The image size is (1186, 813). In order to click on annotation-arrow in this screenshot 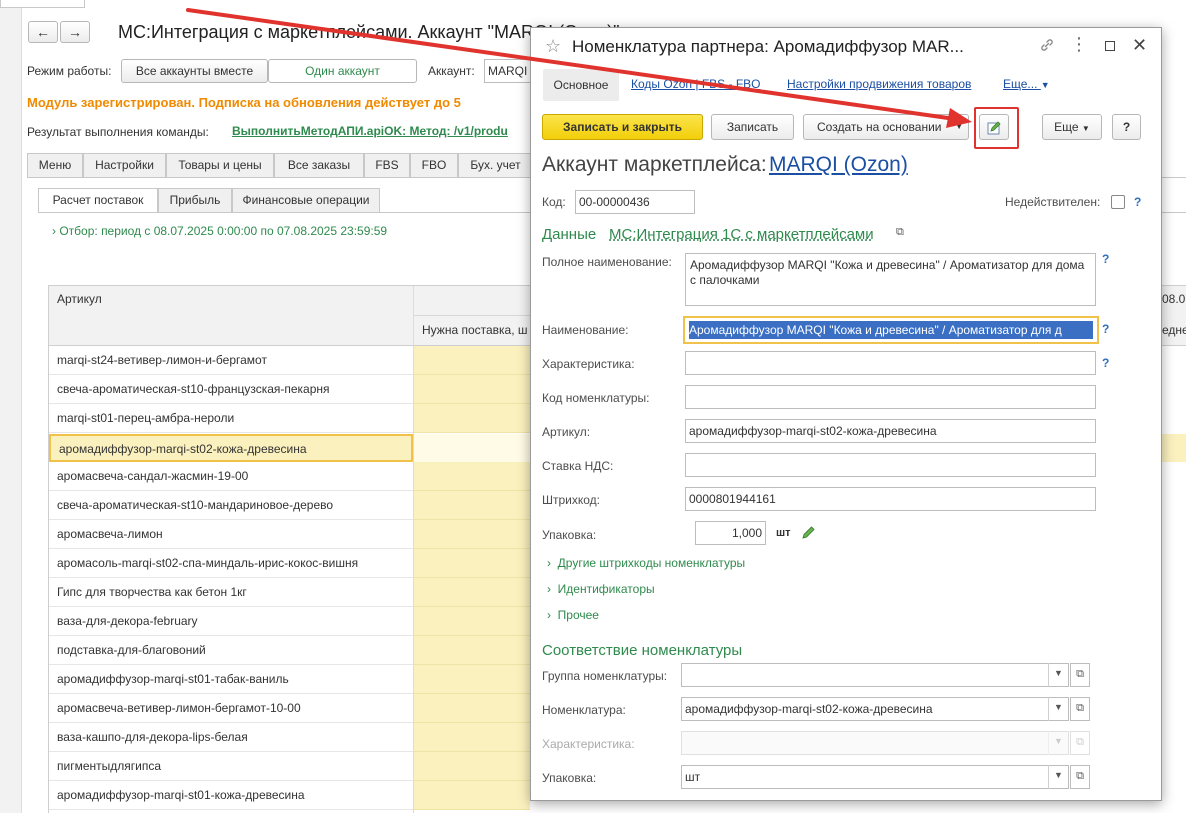, I will do `click(579, 68)`.